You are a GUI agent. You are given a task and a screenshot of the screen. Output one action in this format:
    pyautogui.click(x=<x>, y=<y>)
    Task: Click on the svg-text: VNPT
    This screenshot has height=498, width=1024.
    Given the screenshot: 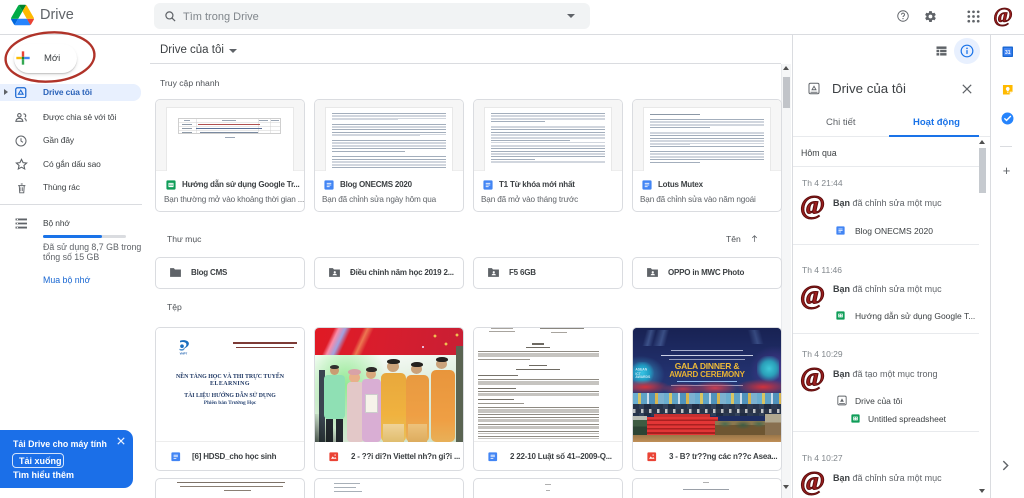 What is the action you would take?
    pyautogui.click(x=184, y=353)
    